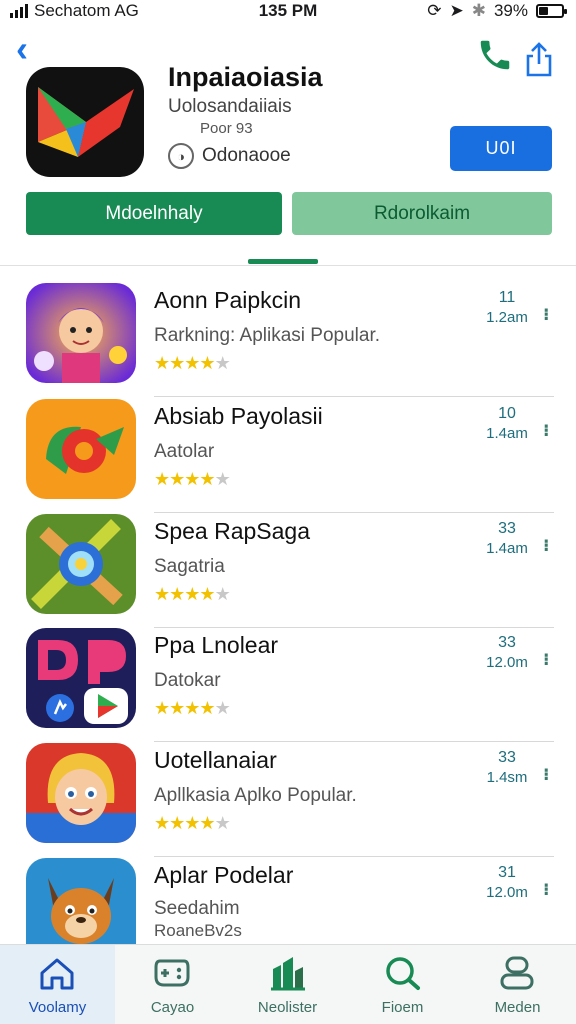 This screenshot has height=1024, width=576. I want to click on app-5-icon, so click(81, 793).